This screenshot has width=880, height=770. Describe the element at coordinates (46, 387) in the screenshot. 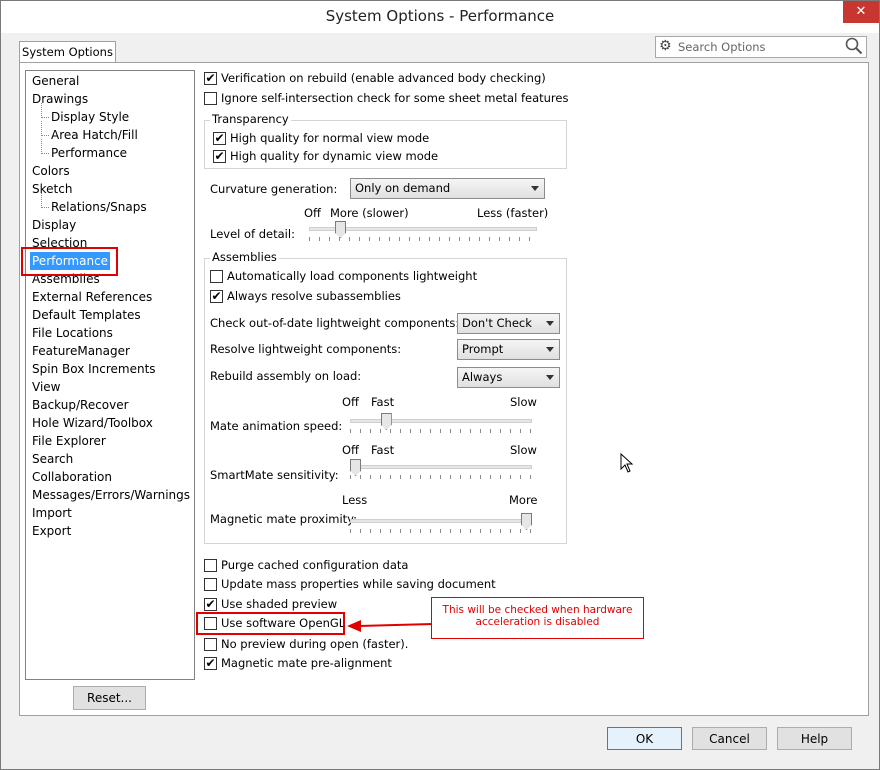

I see `tree-item-view: View` at that location.